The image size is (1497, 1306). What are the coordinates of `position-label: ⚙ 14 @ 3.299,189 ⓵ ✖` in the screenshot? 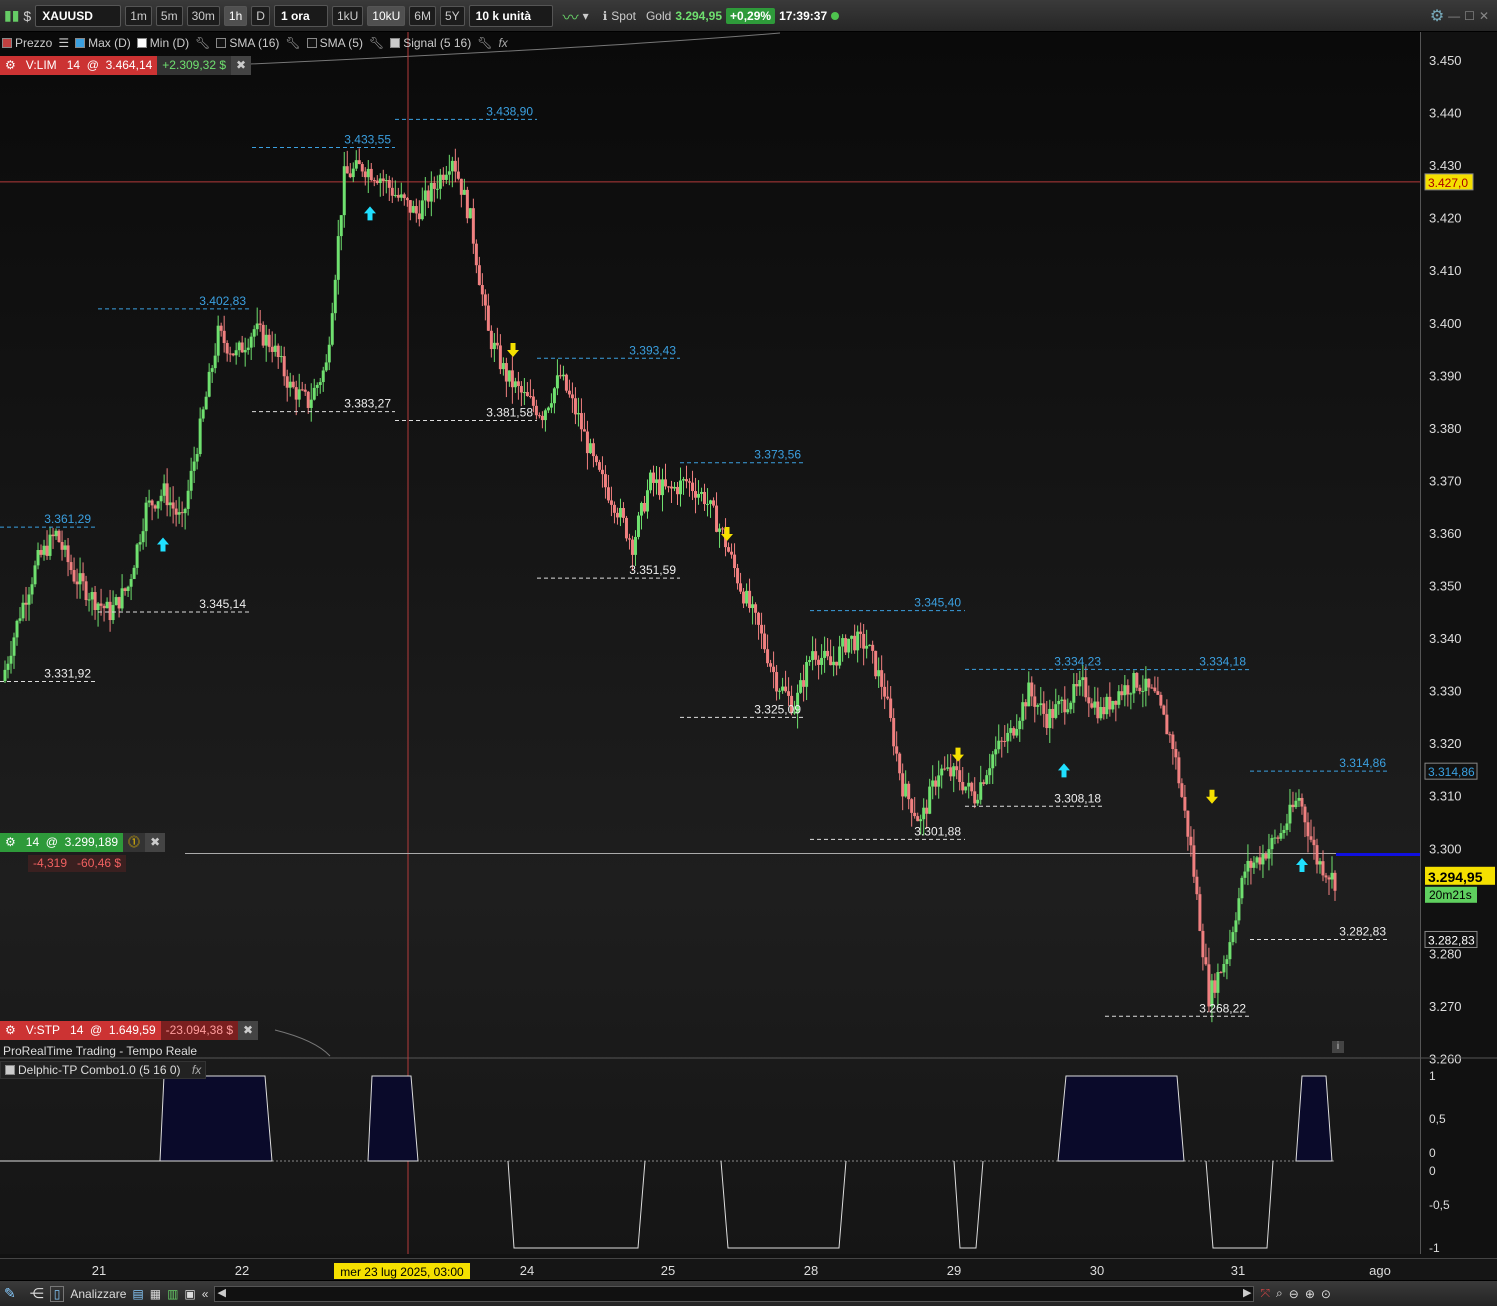 It's located at (83, 842).